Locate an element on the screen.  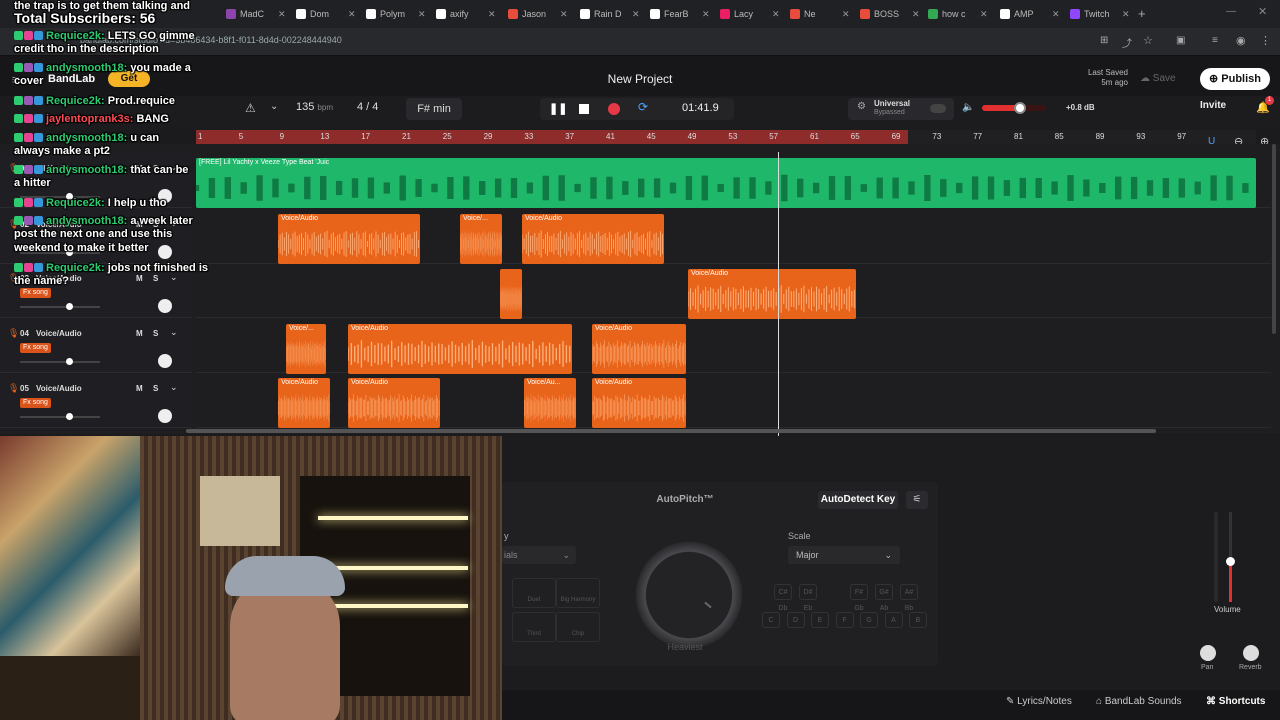
save-button: ☁ Save is located at coordinates (1164, 79).